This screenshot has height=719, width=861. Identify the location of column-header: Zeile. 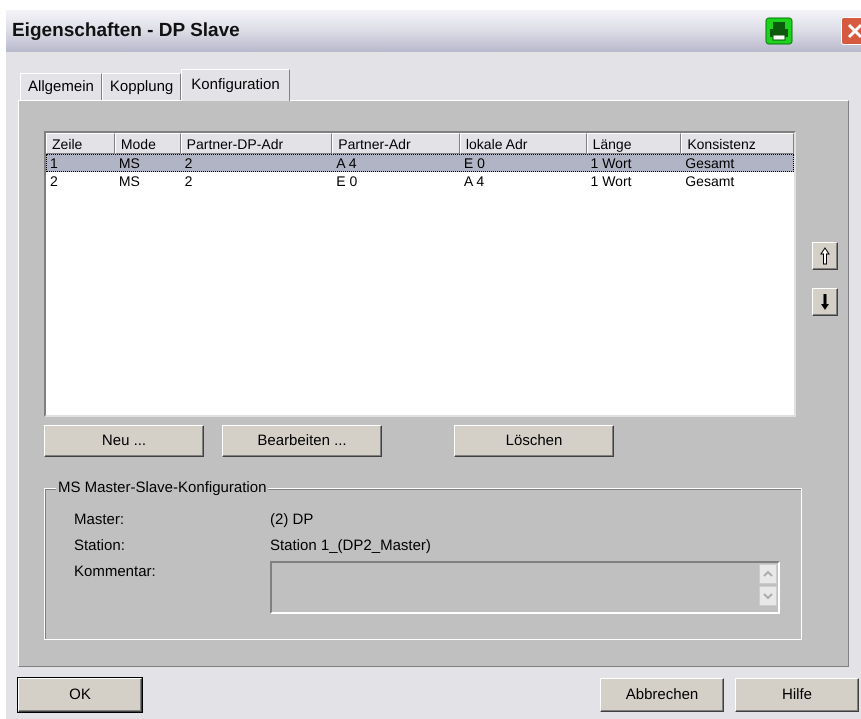
(80, 143).